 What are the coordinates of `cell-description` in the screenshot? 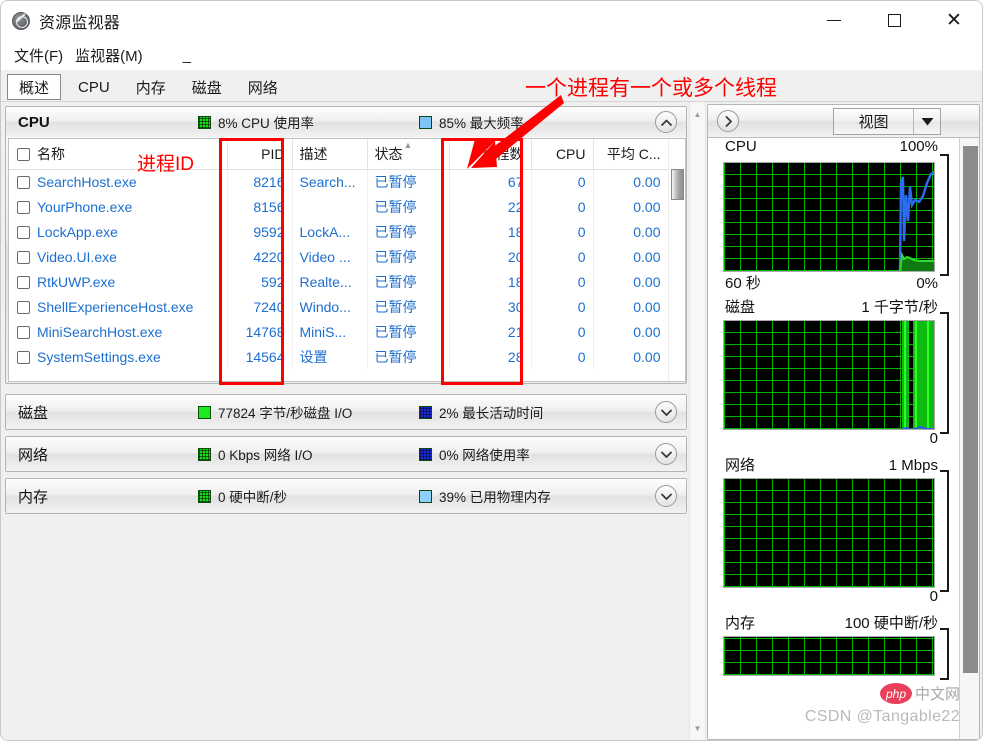 It's located at (330, 206).